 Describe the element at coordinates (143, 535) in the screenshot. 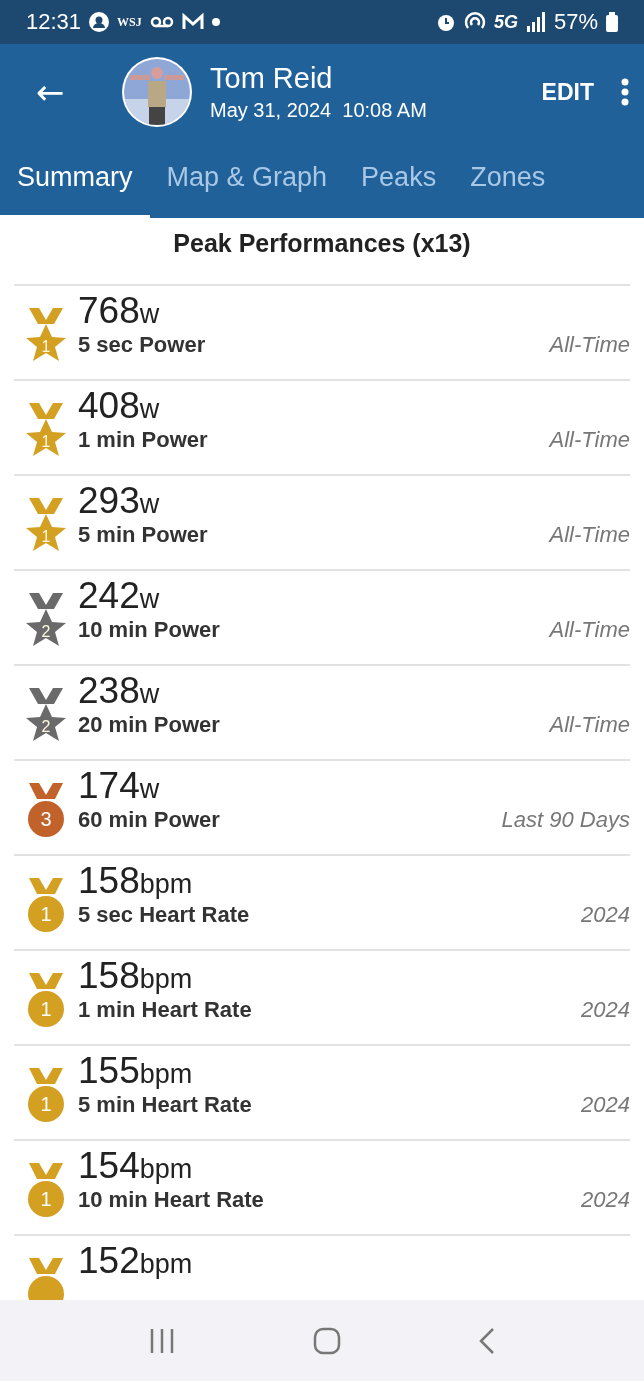

I see `peak-label: 5 min Power` at that location.